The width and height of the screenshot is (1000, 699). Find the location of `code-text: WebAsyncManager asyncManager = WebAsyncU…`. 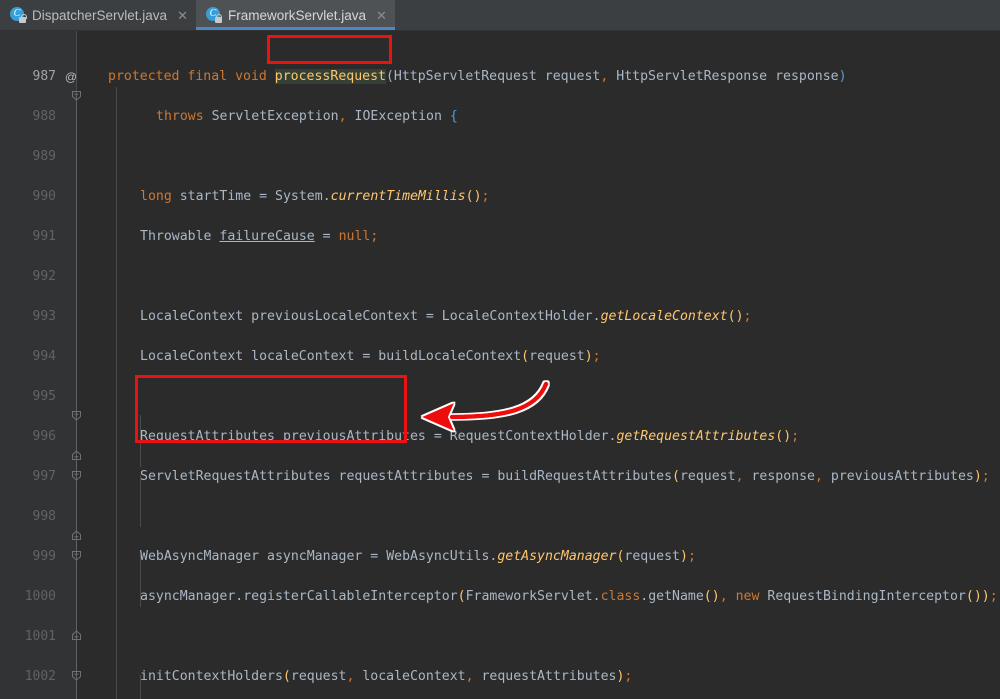

code-text: WebAsyncManager asyncManager = WebAsyncU… is located at coordinates (418, 556).